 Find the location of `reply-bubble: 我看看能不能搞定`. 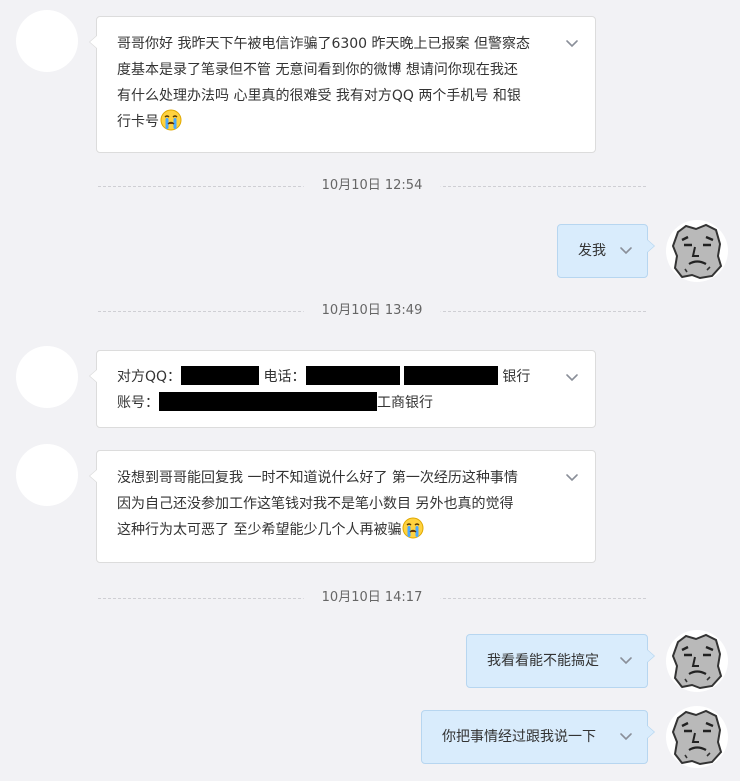

reply-bubble: 我看看能不能搞定 is located at coordinates (560, 661).